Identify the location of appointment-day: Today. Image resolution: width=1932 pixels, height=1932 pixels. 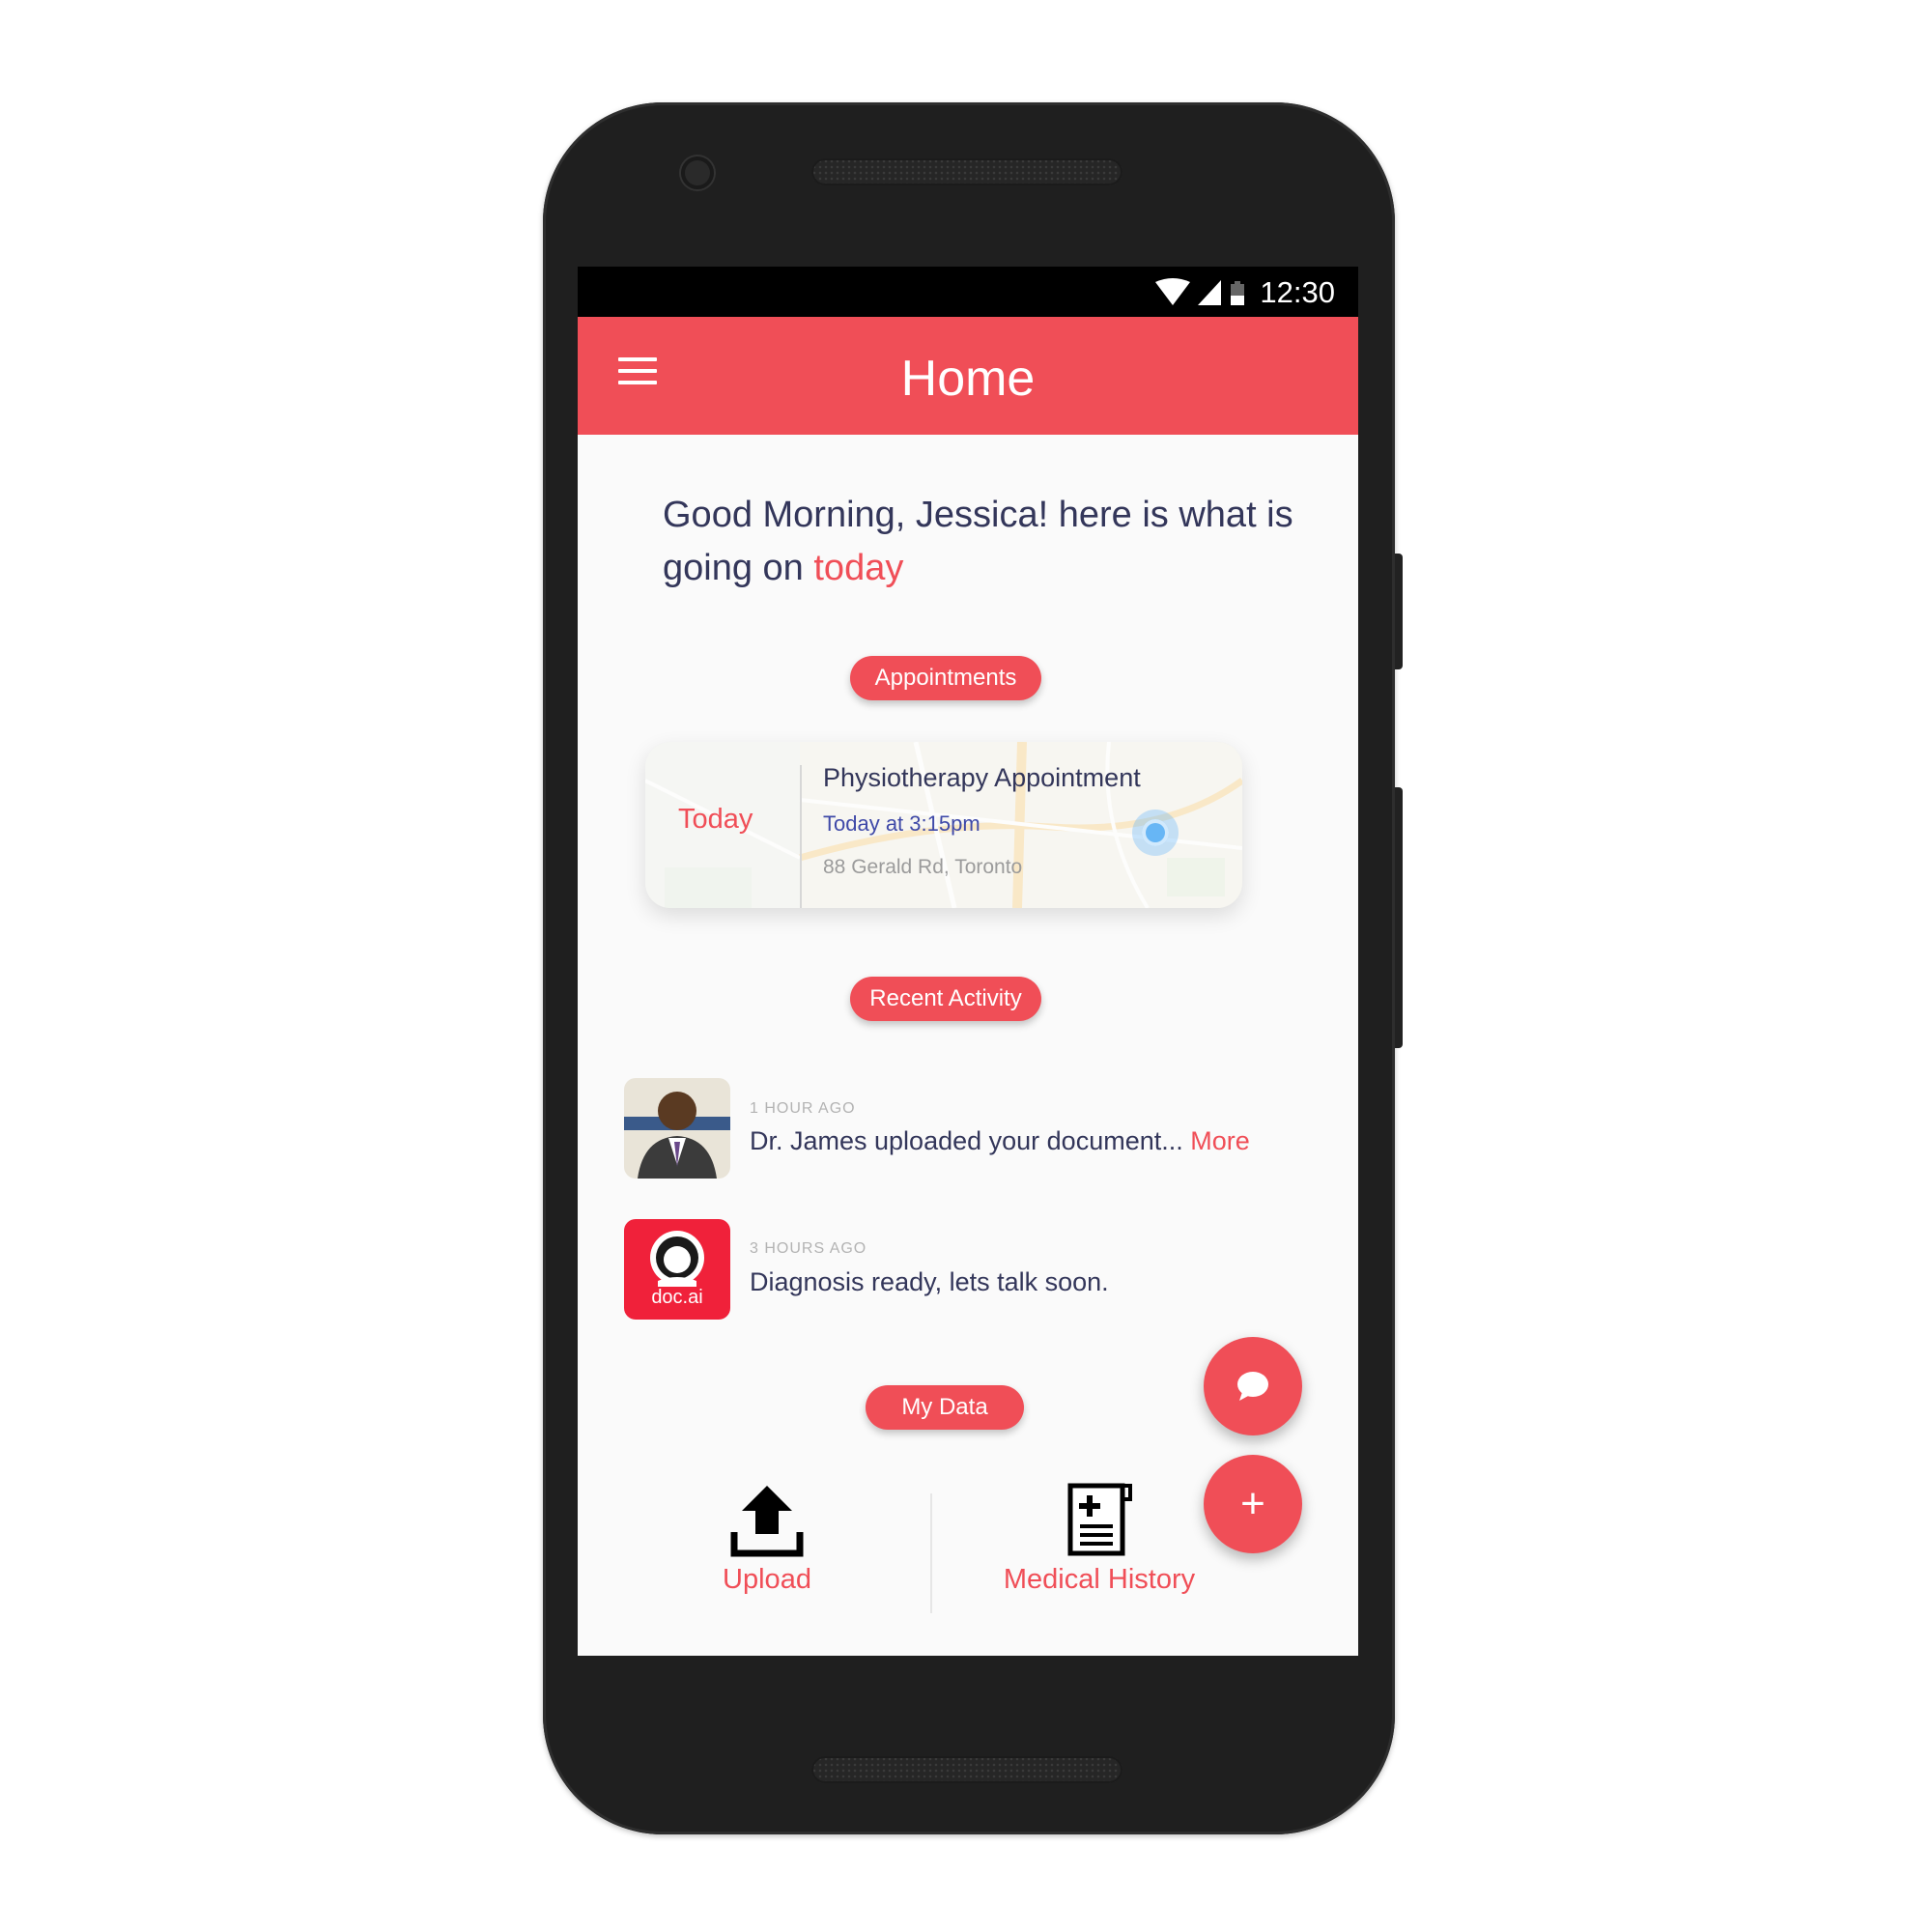
(715, 819).